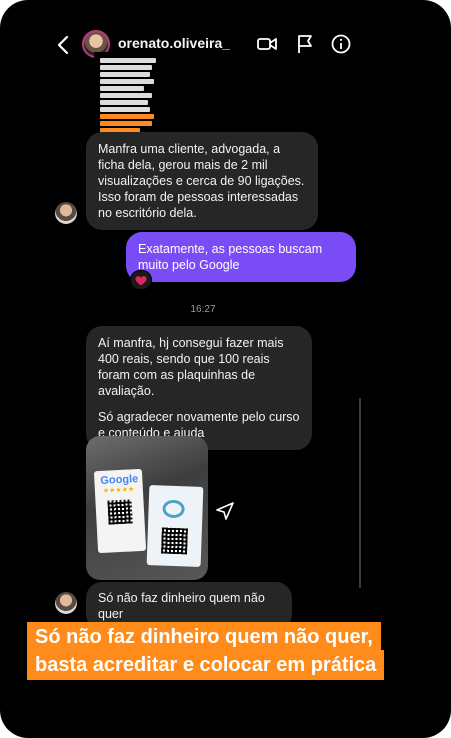  I want to click on scrollbar, so click(360, 493).